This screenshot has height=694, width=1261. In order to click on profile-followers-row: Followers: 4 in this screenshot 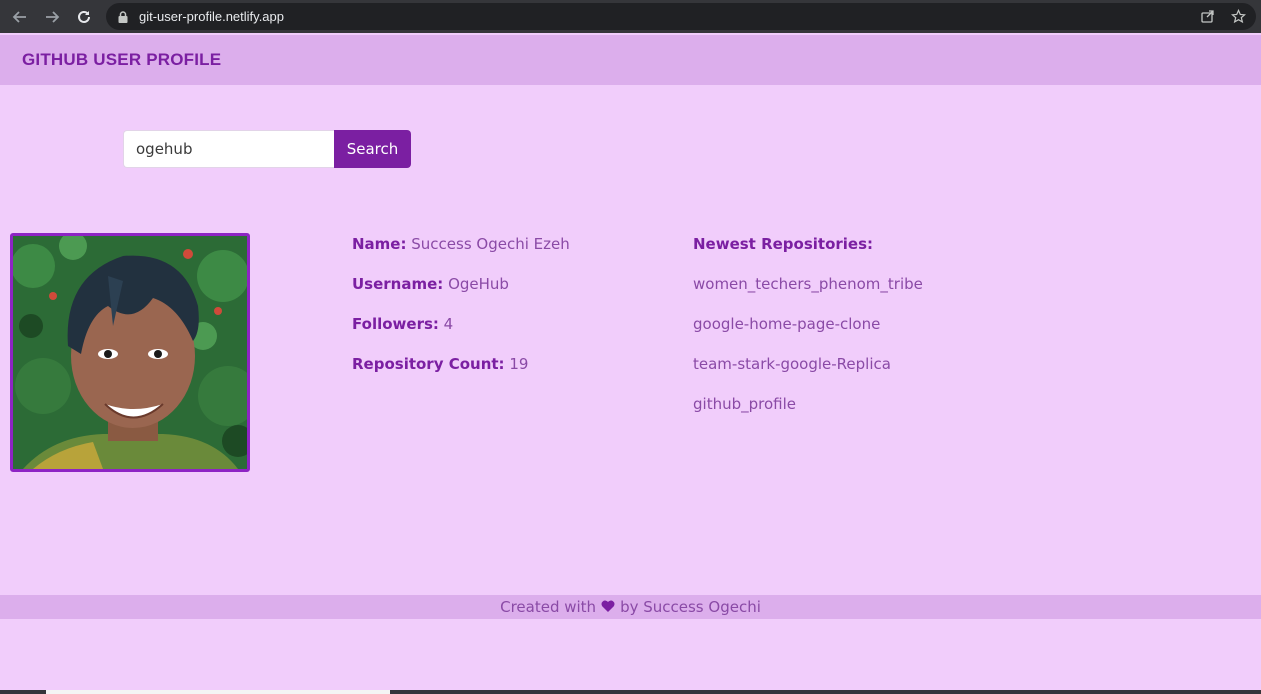, I will do `click(461, 334)`.